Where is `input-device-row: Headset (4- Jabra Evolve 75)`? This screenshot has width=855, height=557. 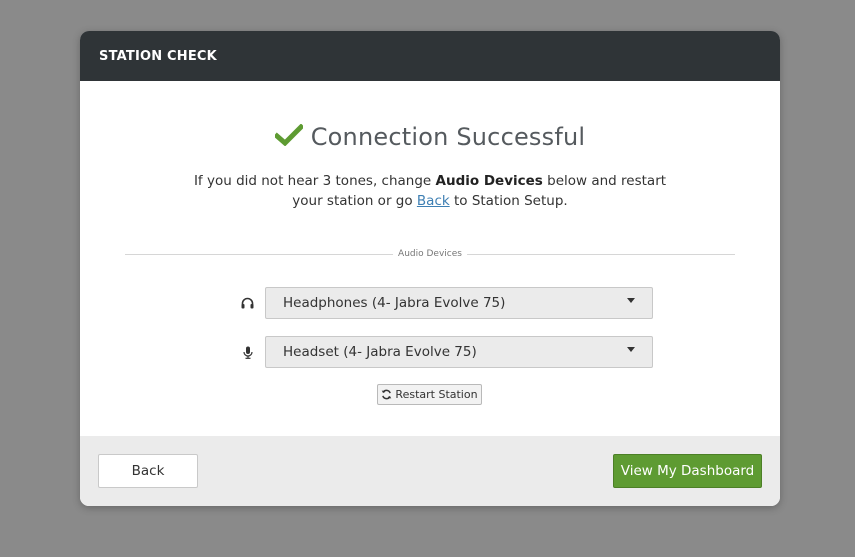 input-device-row: Headset (4- Jabra Evolve 75) is located at coordinates (441, 352).